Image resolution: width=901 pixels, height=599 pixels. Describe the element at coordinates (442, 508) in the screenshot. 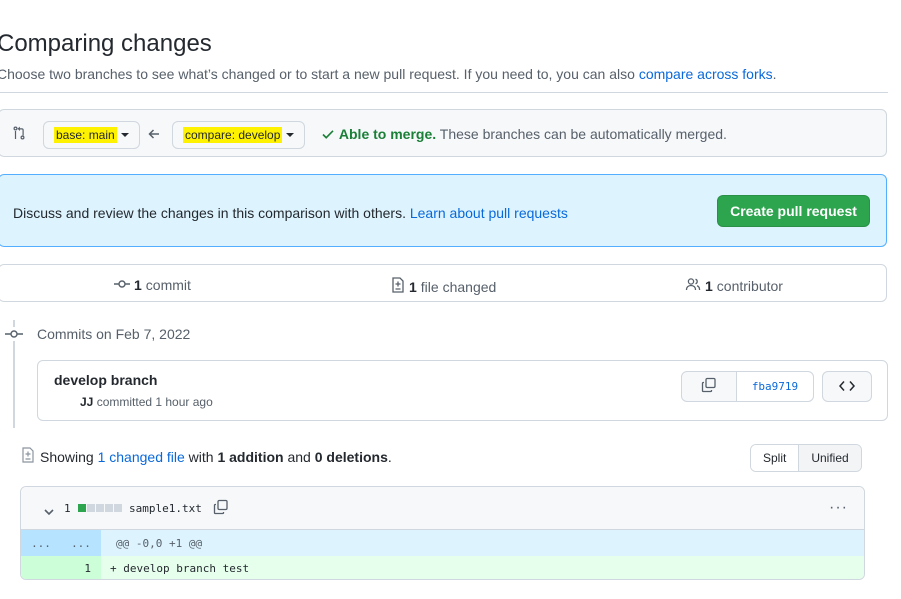

I see `file-header: 1 sample1.txt ···` at that location.